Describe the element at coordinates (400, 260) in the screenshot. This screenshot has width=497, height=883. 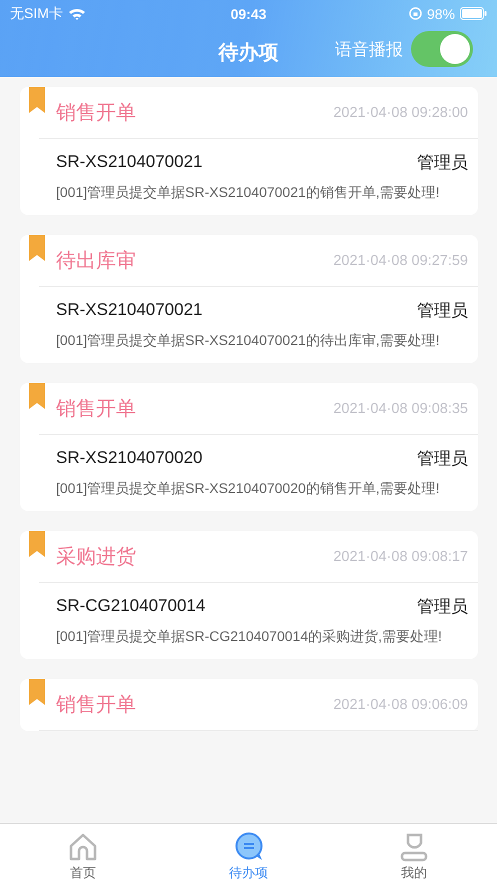
I see `task-time: 2021·04·08 09:27:59` at that location.